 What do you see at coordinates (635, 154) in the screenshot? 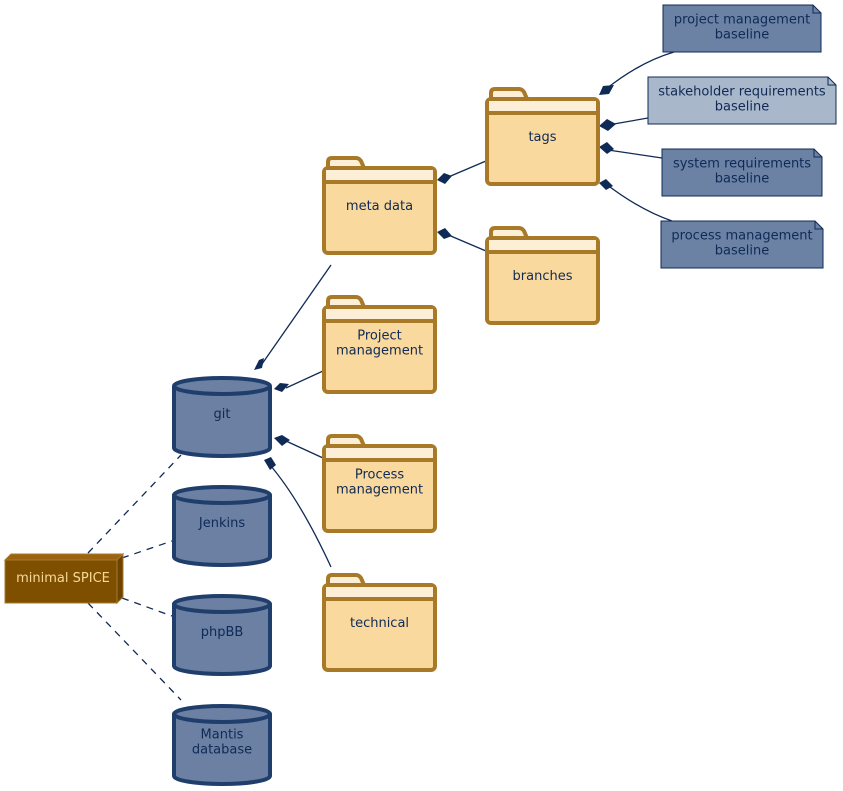
I see `edge-tags-system-baseline` at bounding box center [635, 154].